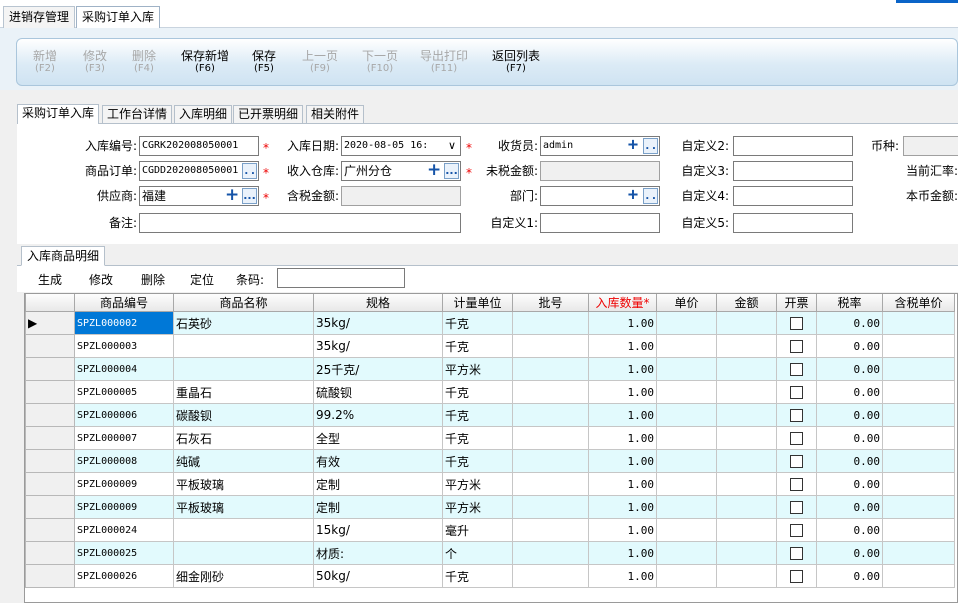 The height and width of the screenshot is (603, 958). I want to click on cell-unit: 个, so click(477, 553).